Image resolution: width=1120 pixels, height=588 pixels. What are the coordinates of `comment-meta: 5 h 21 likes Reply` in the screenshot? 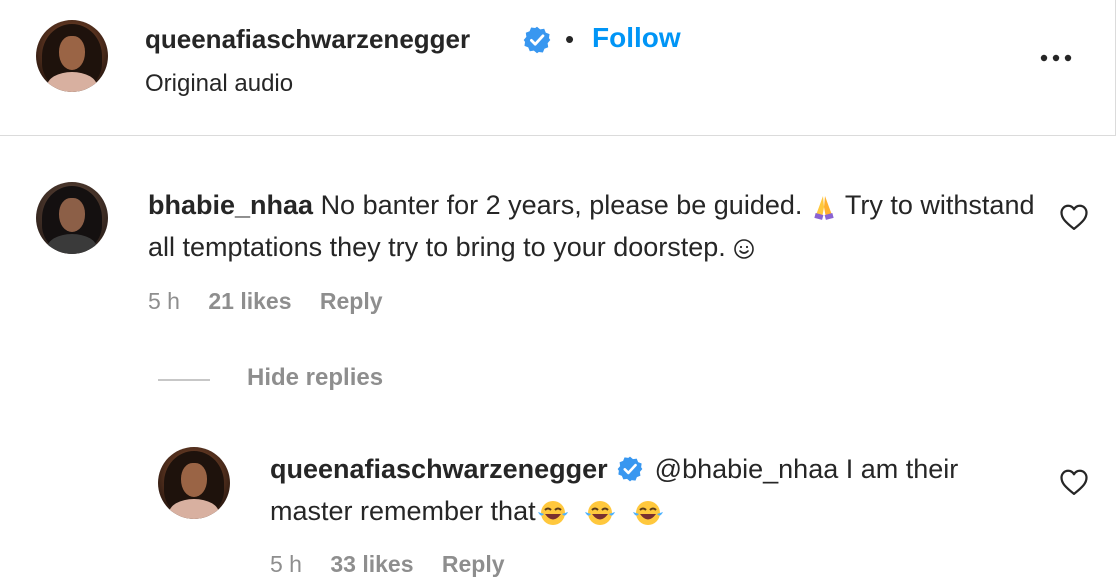 It's located at (276, 301).